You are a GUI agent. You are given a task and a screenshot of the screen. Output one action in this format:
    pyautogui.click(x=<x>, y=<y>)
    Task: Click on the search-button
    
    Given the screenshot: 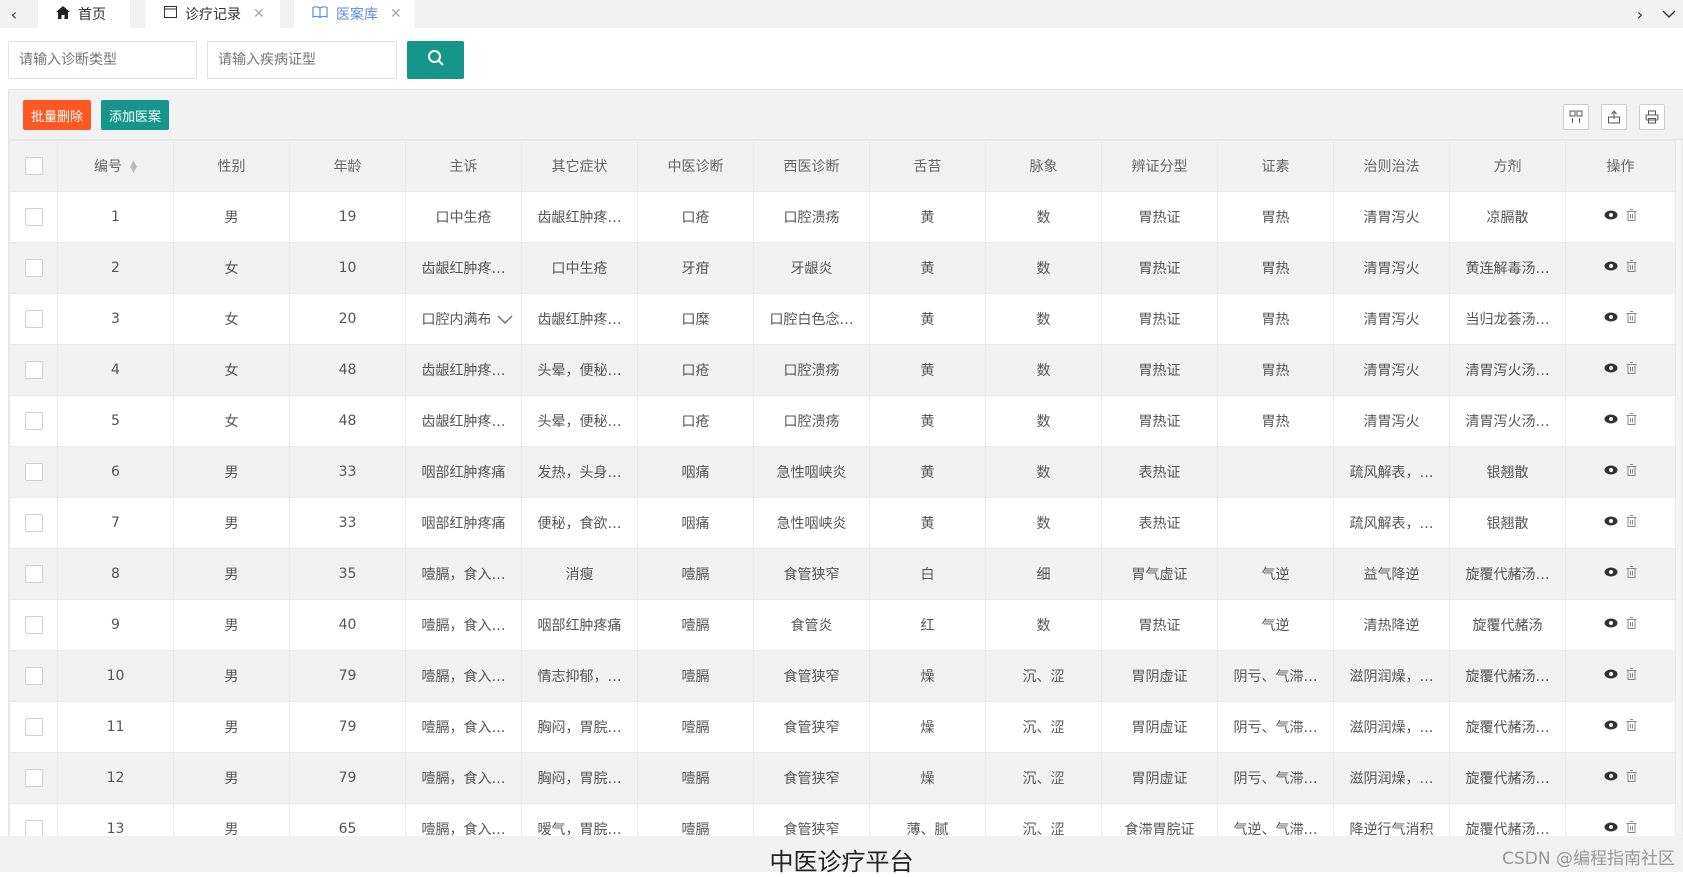 What is the action you would take?
    pyautogui.click(x=435, y=60)
    